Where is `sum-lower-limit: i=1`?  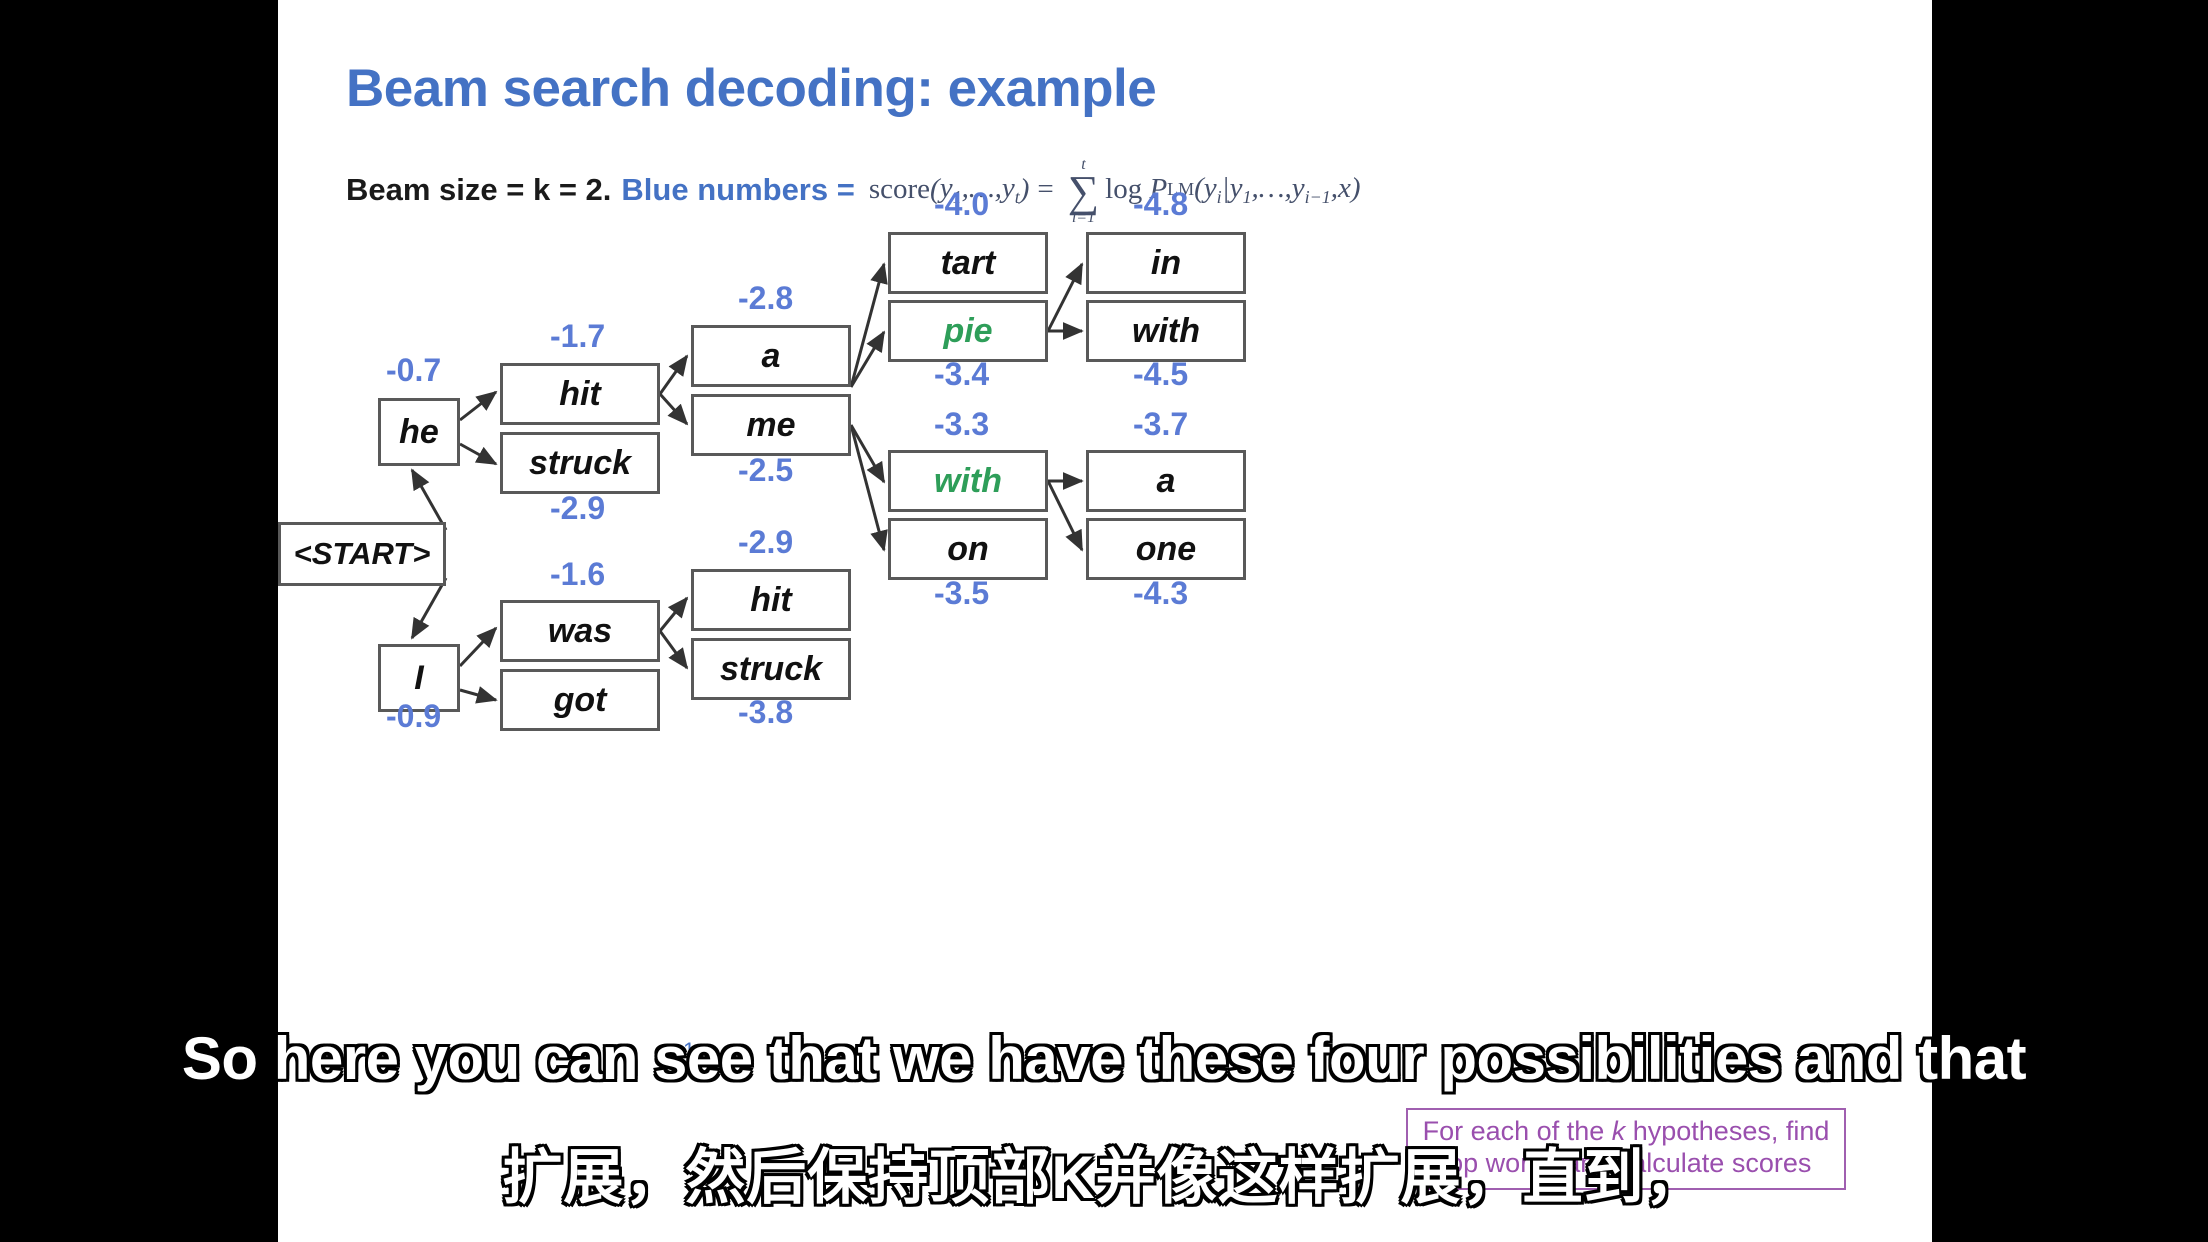 sum-lower-limit: i=1 is located at coordinates (1083, 218).